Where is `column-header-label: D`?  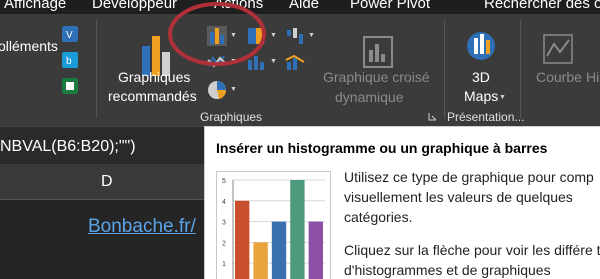
column-header-label: D is located at coordinates (107, 181).